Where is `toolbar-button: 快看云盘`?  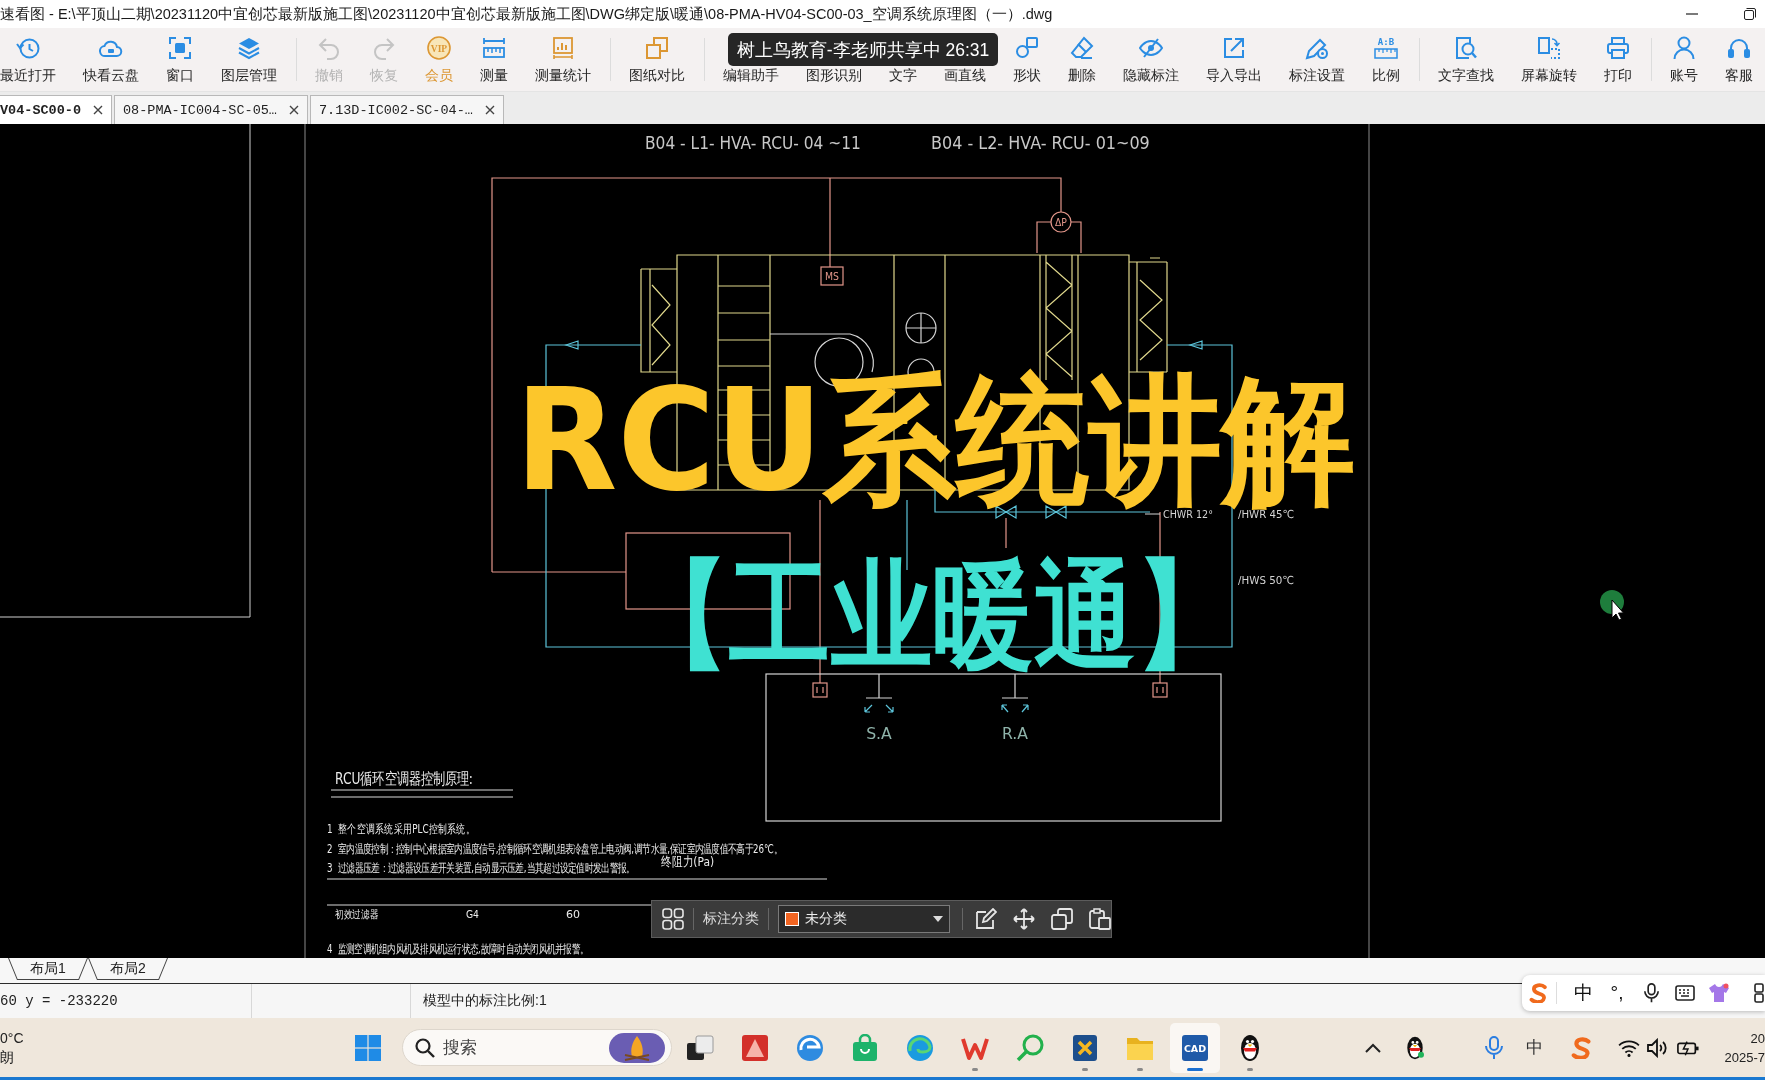
toolbar-button: 快看云盘 is located at coordinates (111, 59).